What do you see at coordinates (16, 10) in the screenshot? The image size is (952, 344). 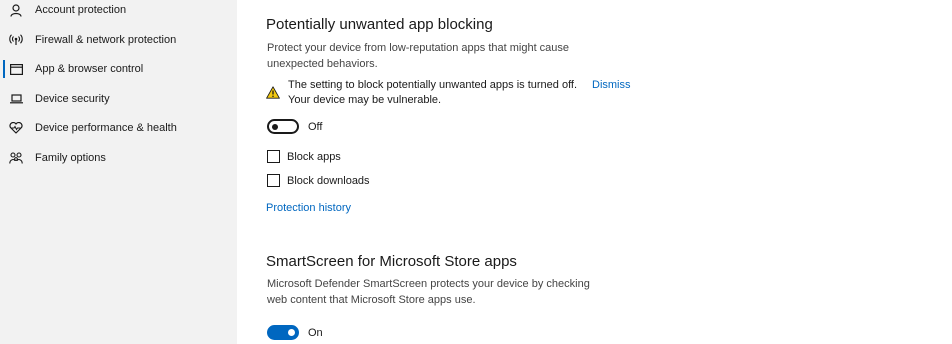 I see `person-icon` at bounding box center [16, 10].